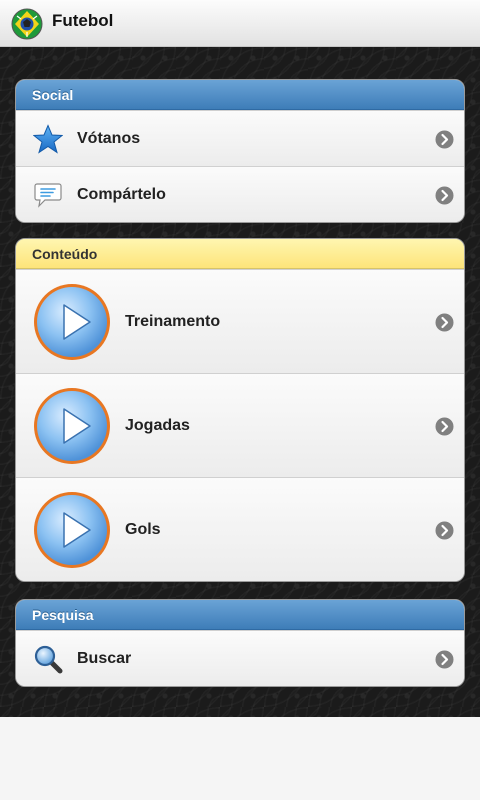  Describe the element at coordinates (104, 658) in the screenshot. I see `search-label: Buscar` at that location.